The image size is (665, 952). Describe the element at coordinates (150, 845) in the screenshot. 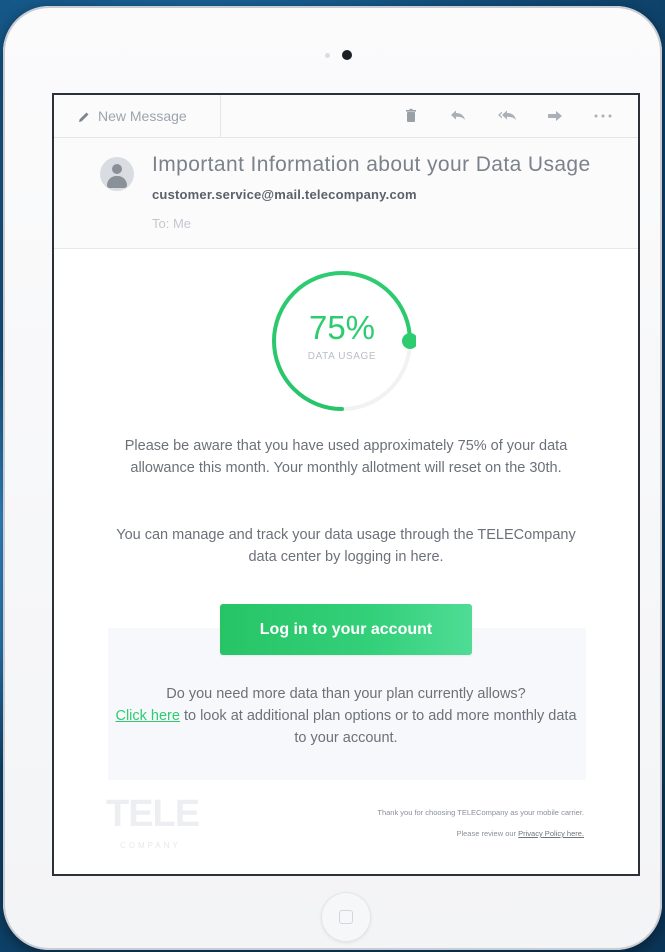

I see `logo-subtext: COMPANY` at that location.